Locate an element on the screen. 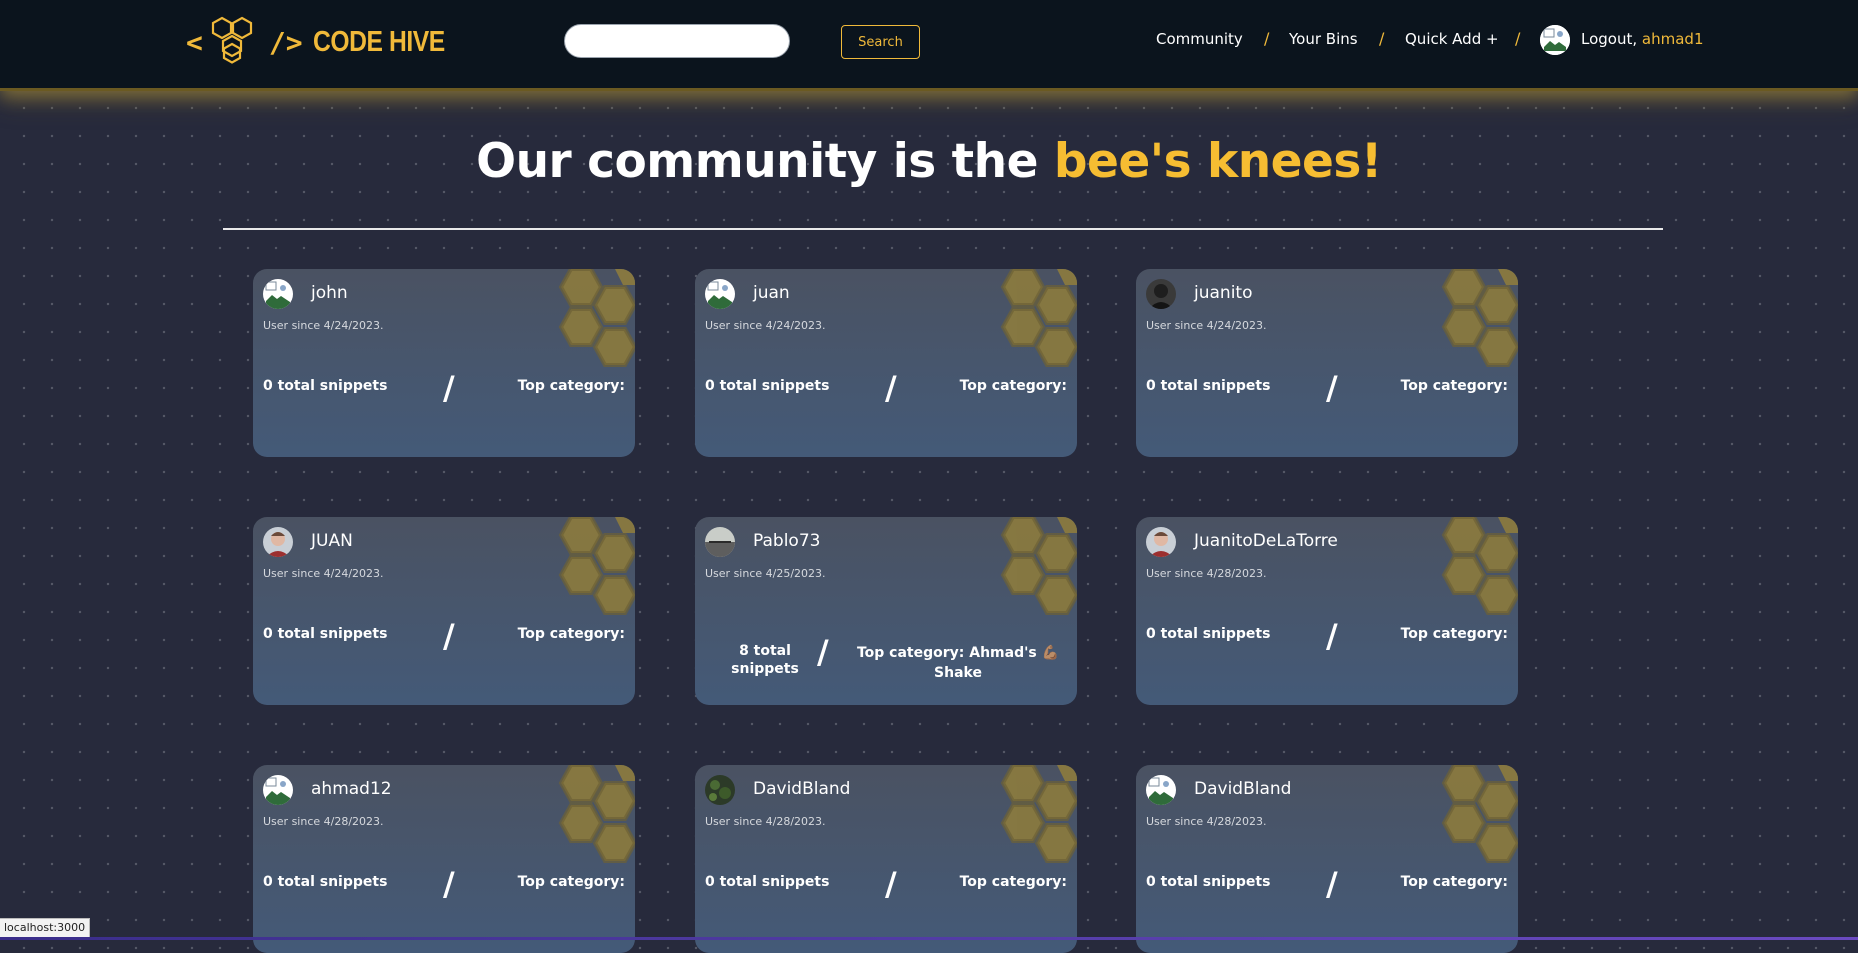 This screenshot has height=953, width=1858. nav-your-bins-link: Your Bins is located at coordinates (1323, 39).